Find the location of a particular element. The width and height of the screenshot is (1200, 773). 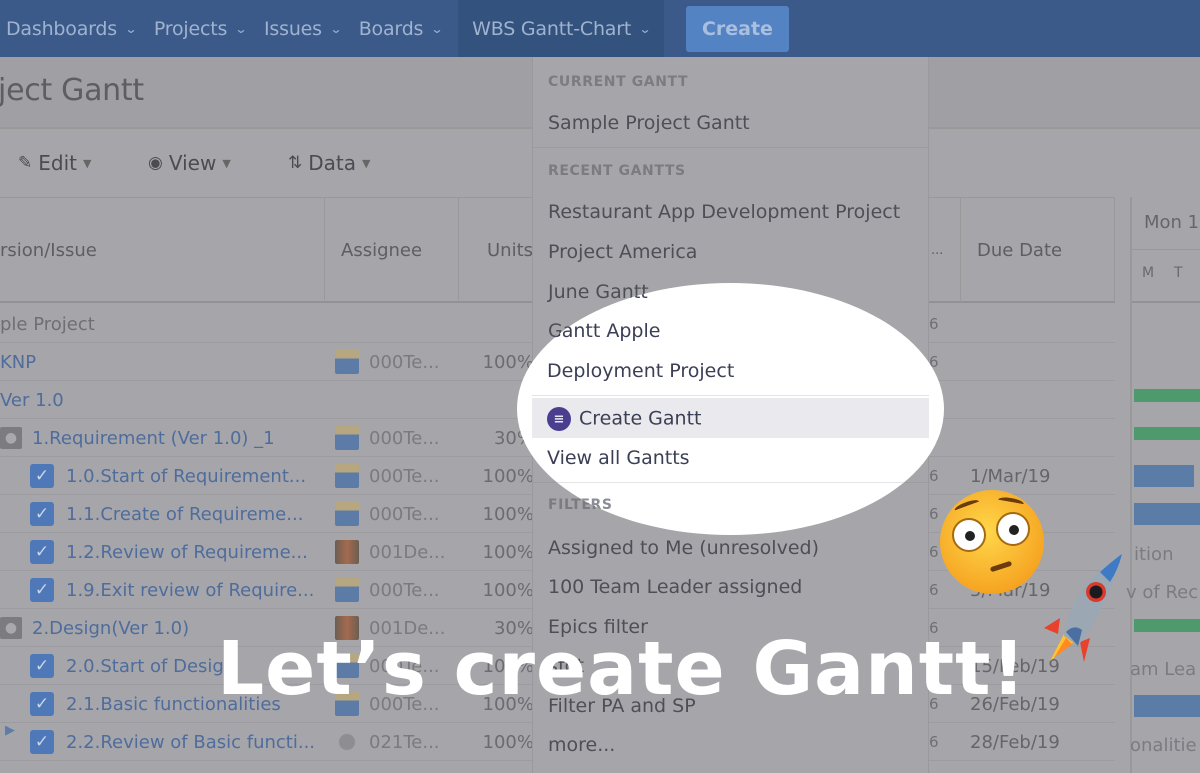

menu-item-filter-label: Assigned to Me (unresolved) is located at coordinates (683, 548).